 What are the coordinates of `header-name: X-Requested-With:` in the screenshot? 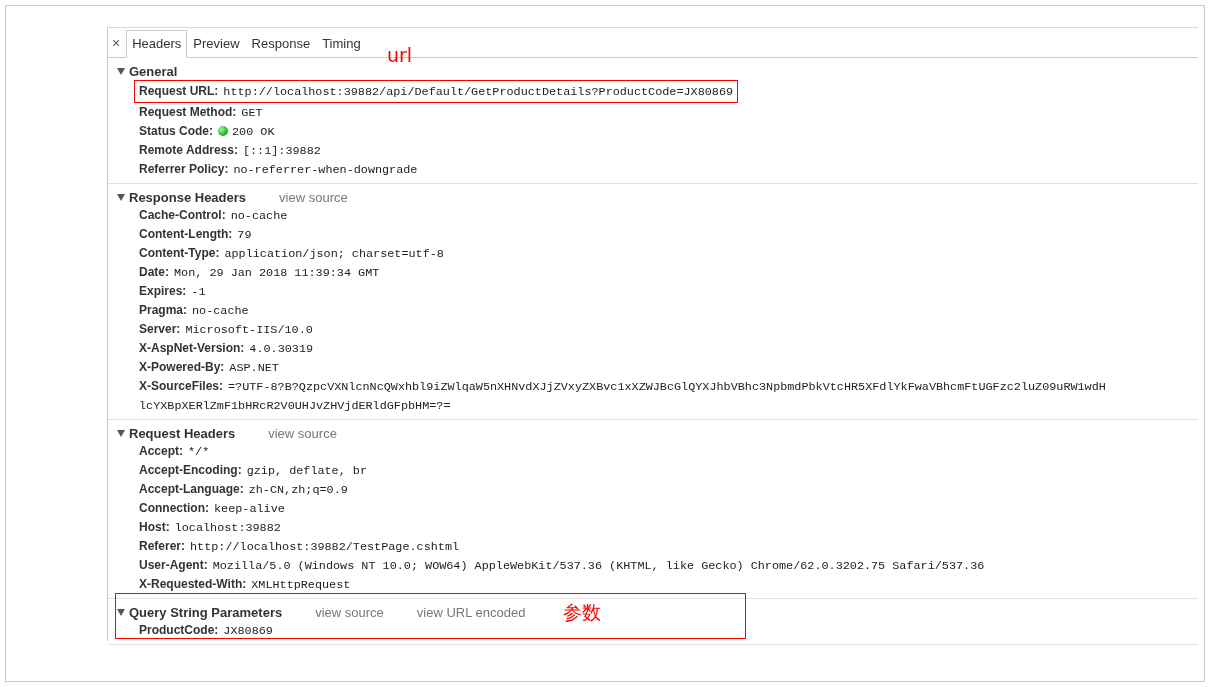 It's located at (193, 584).